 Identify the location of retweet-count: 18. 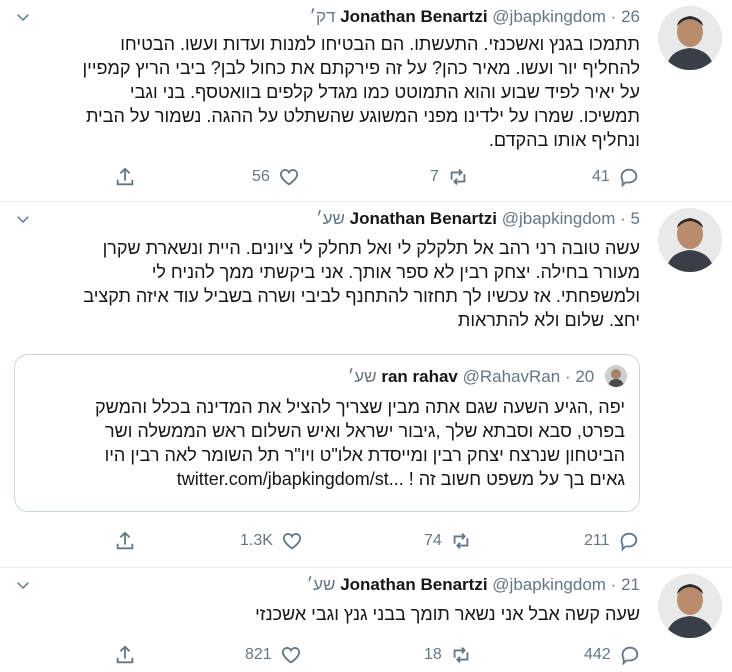
(433, 654).